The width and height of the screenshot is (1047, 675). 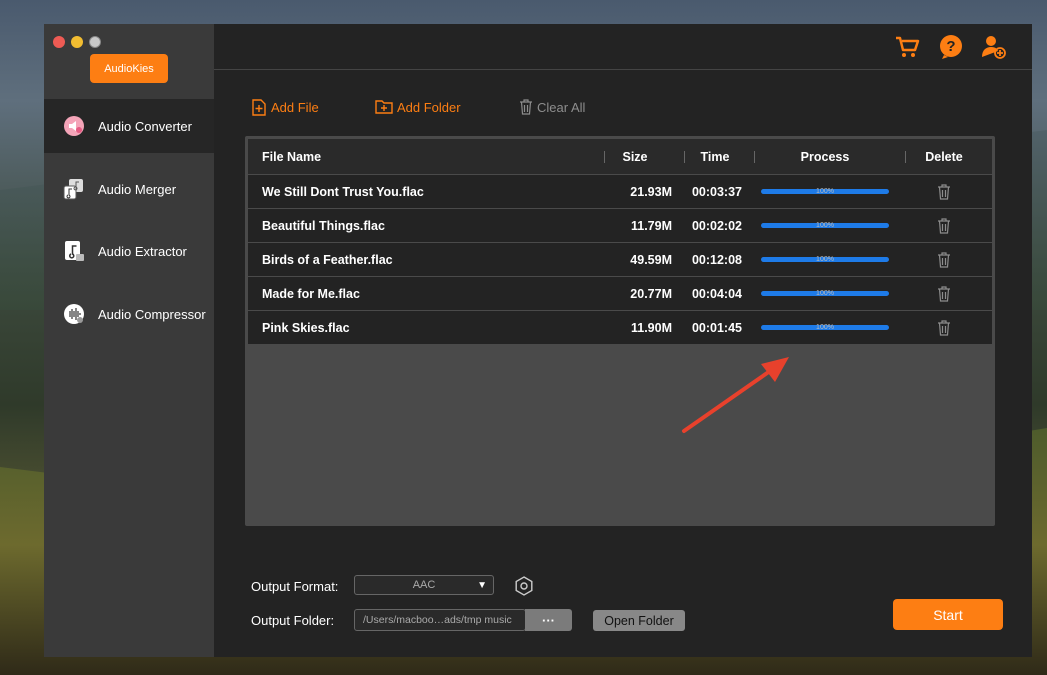 What do you see at coordinates (716, 327) in the screenshot?
I see `file-duration: 00:01:45` at bounding box center [716, 327].